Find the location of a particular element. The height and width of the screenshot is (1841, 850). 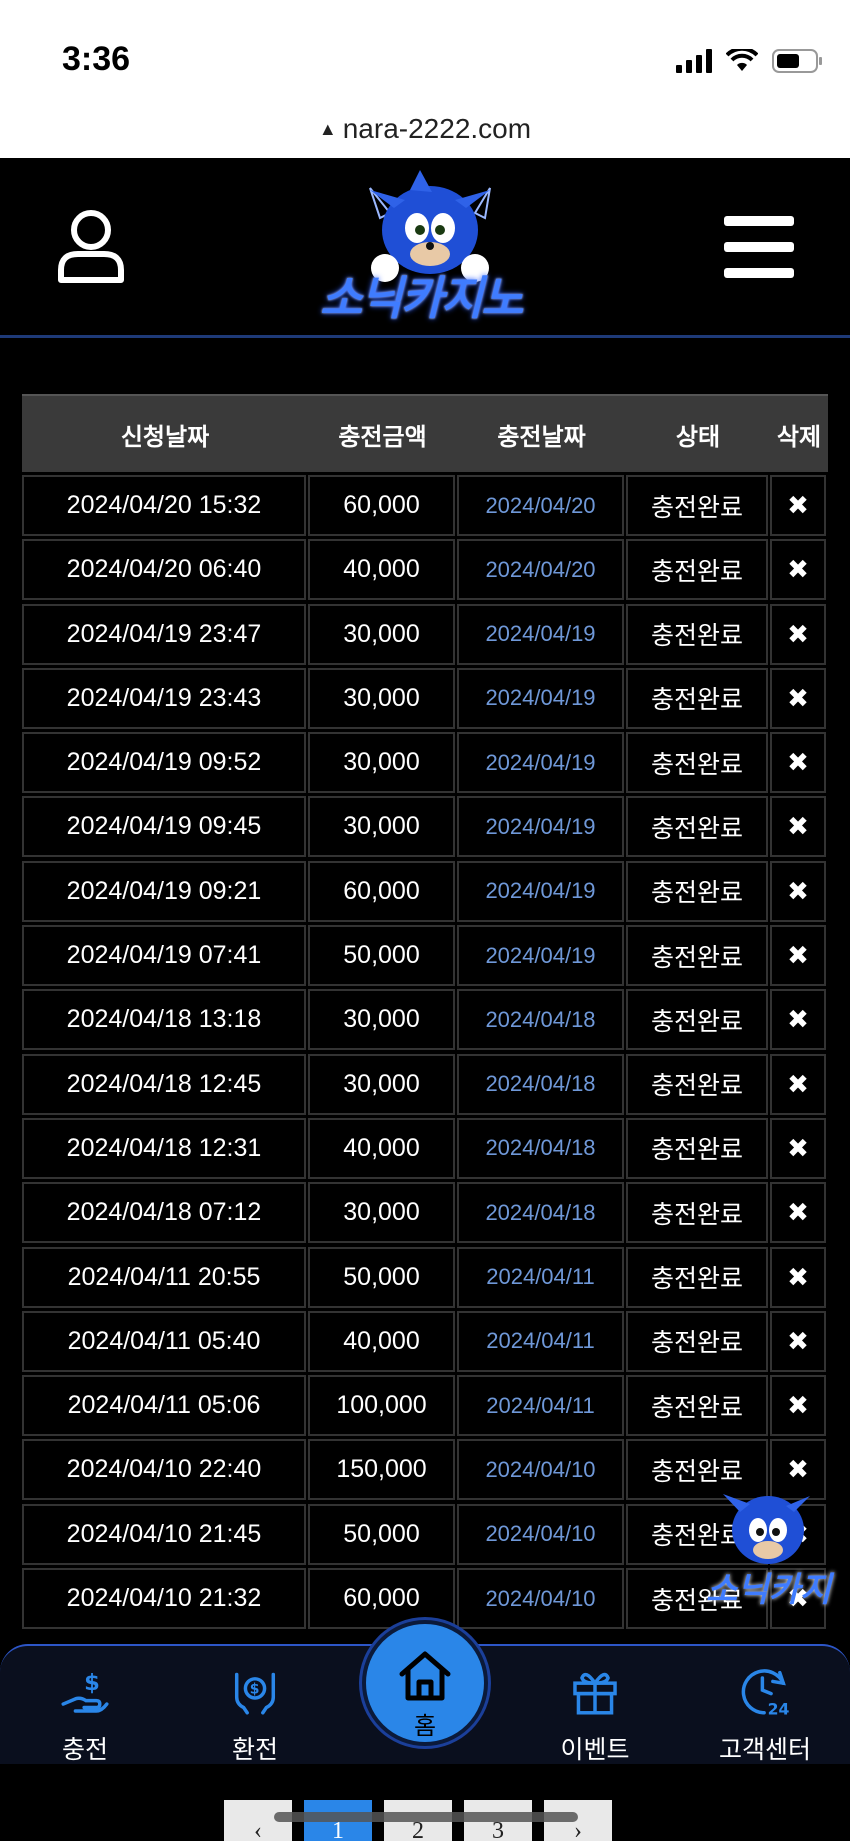

deposit-hand-coin-icon: $ is located at coordinates (85, 1691).